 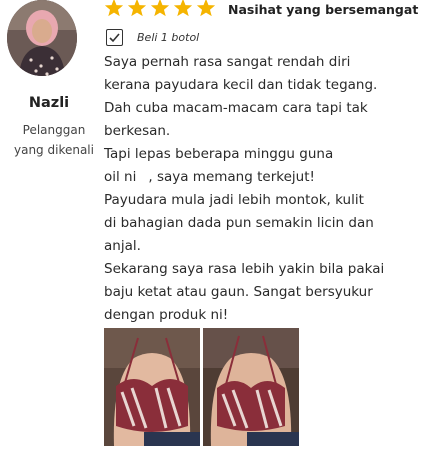 What do you see at coordinates (166, 315) in the screenshot?
I see `review-line: dengan produk ni!` at bounding box center [166, 315].